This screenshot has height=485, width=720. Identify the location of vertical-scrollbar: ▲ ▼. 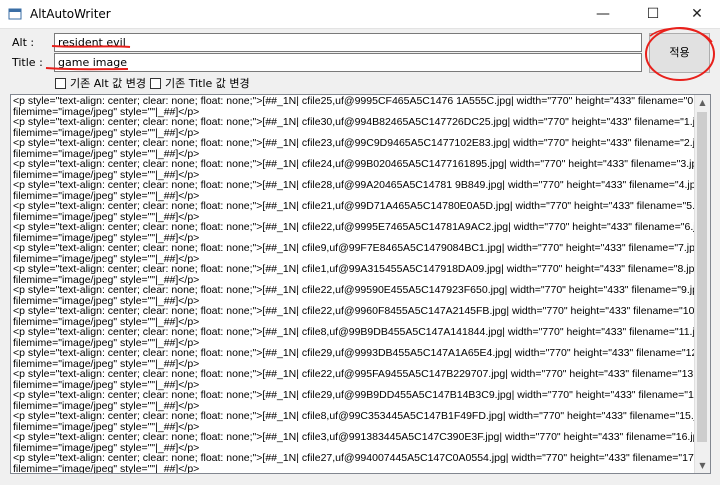
(702, 284).